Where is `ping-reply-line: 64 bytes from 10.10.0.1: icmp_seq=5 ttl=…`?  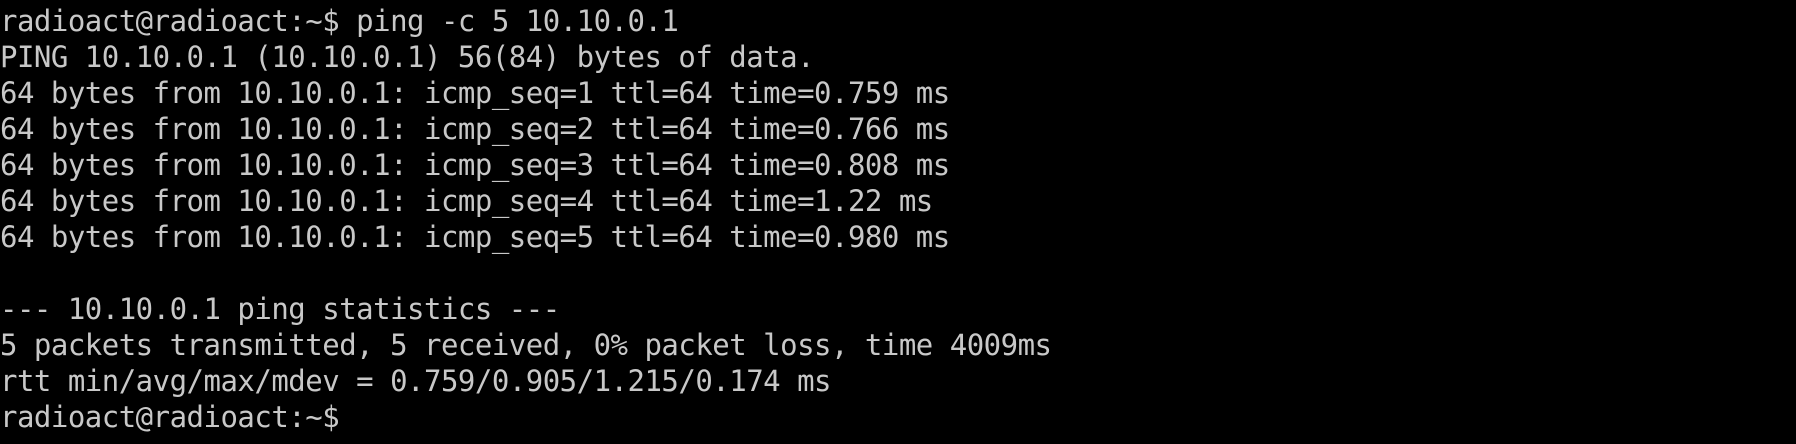
ping-reply-line: 64 bytes from 10.10.0.1: icmp_seq=5 ttl=… is located at coordinates (475, 237).